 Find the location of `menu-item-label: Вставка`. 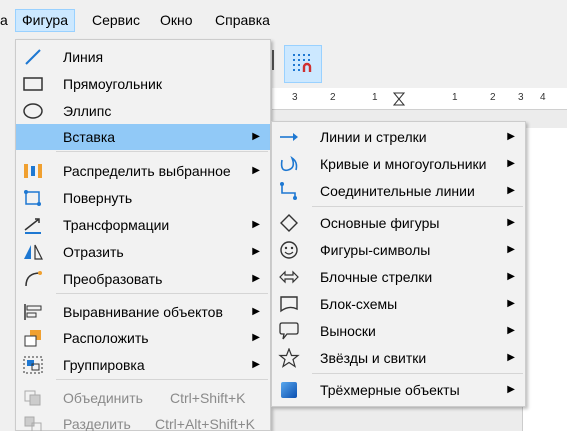

menu-item-label: Вставка is located at coordinates (89, 137).